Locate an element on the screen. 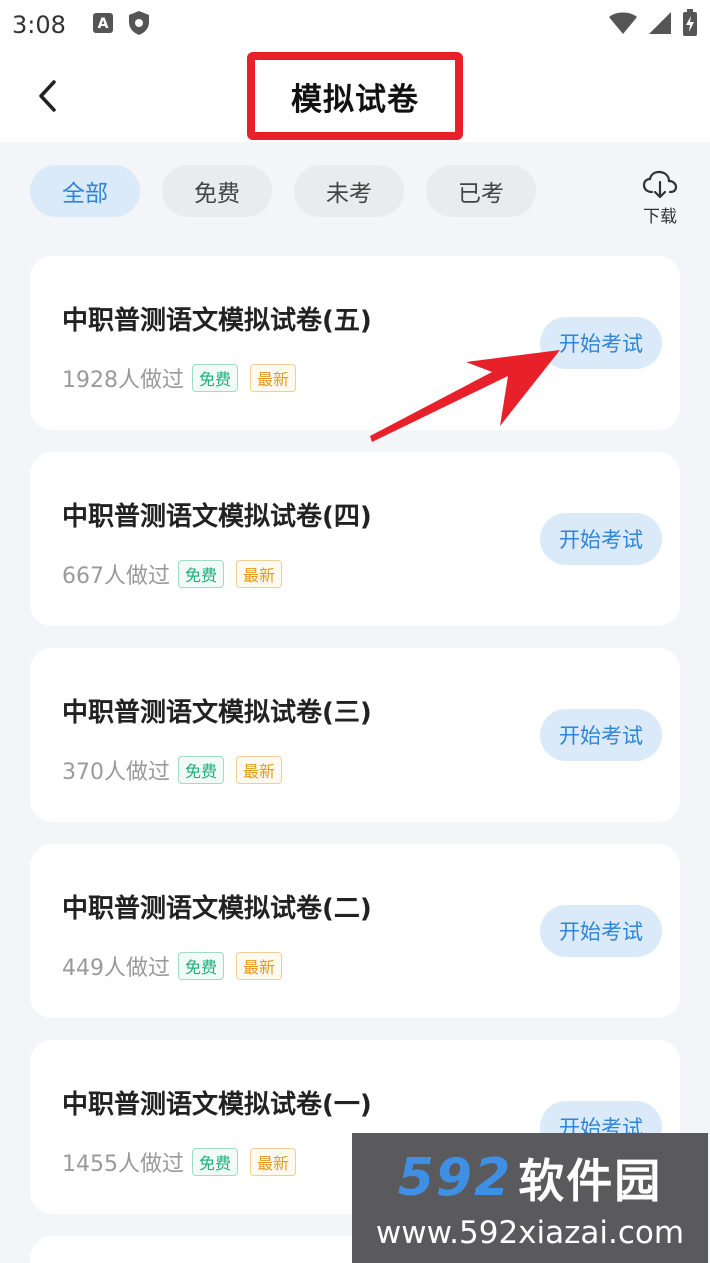 Image resolution: width=710 pixels, height=1263 pixels. top-app-bar: 模拟试卷 is located at coordinates (355, 96).